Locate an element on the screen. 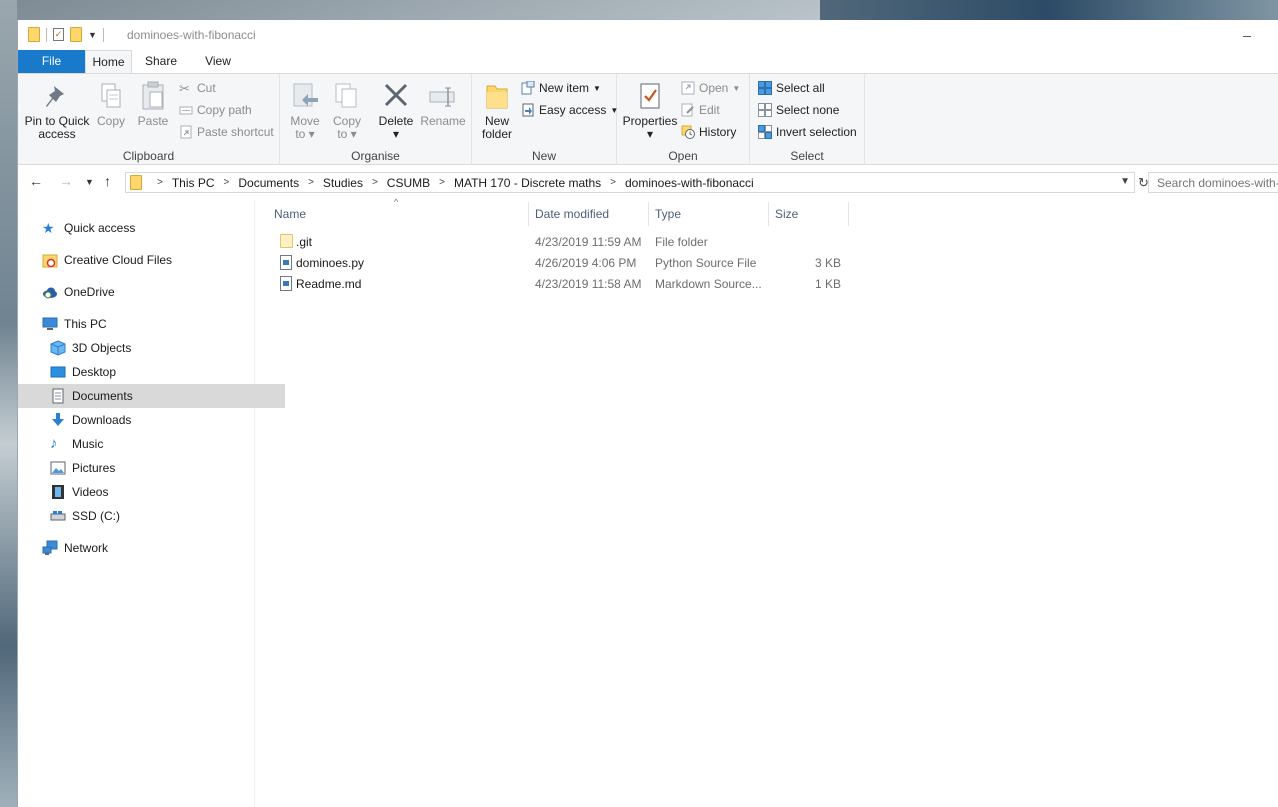 The image size is (1278, 807). column-header-name: Name is located at coordinates (290, 214).